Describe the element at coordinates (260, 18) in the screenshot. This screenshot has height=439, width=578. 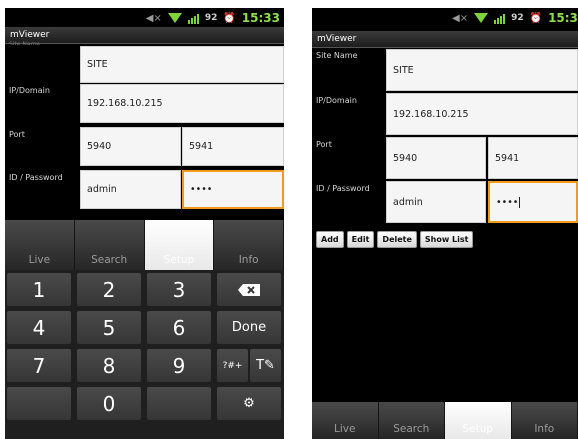
I see `status-time: 15:33` at that location.